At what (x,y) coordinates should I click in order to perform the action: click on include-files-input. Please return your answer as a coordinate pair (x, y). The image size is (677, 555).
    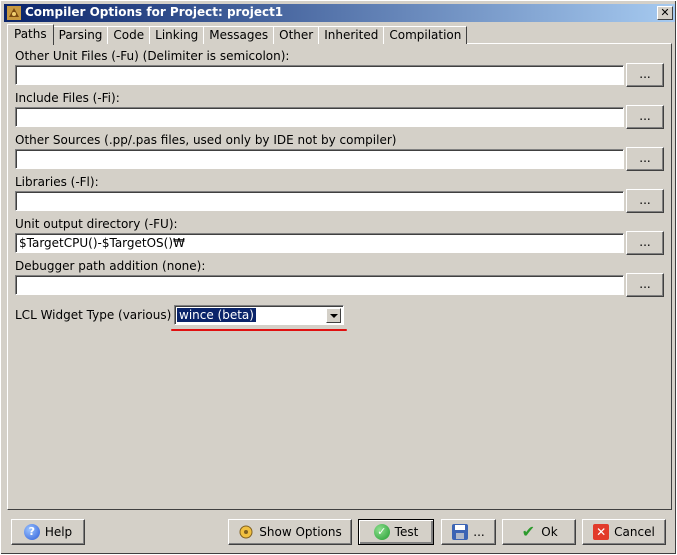
    Looking at the image, I should click on (319, 117).